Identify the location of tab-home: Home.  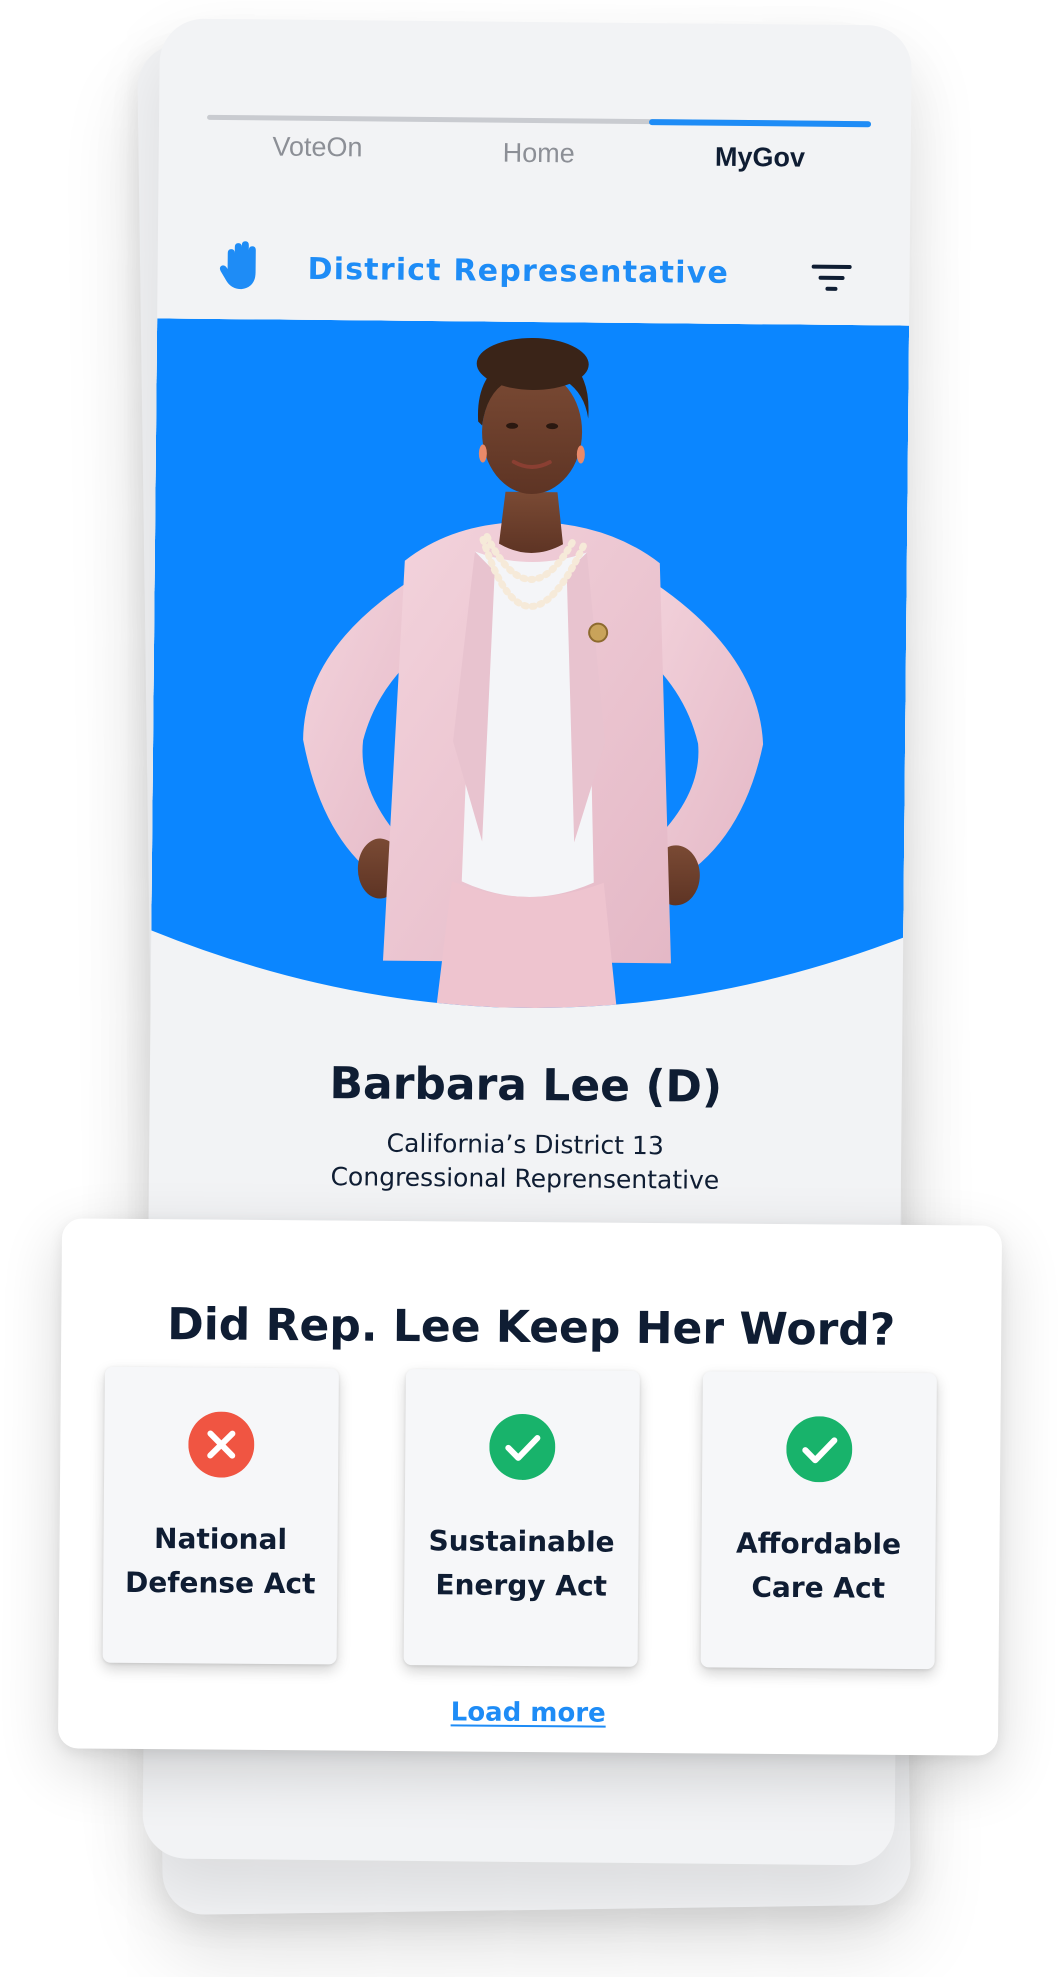
(539, 152).